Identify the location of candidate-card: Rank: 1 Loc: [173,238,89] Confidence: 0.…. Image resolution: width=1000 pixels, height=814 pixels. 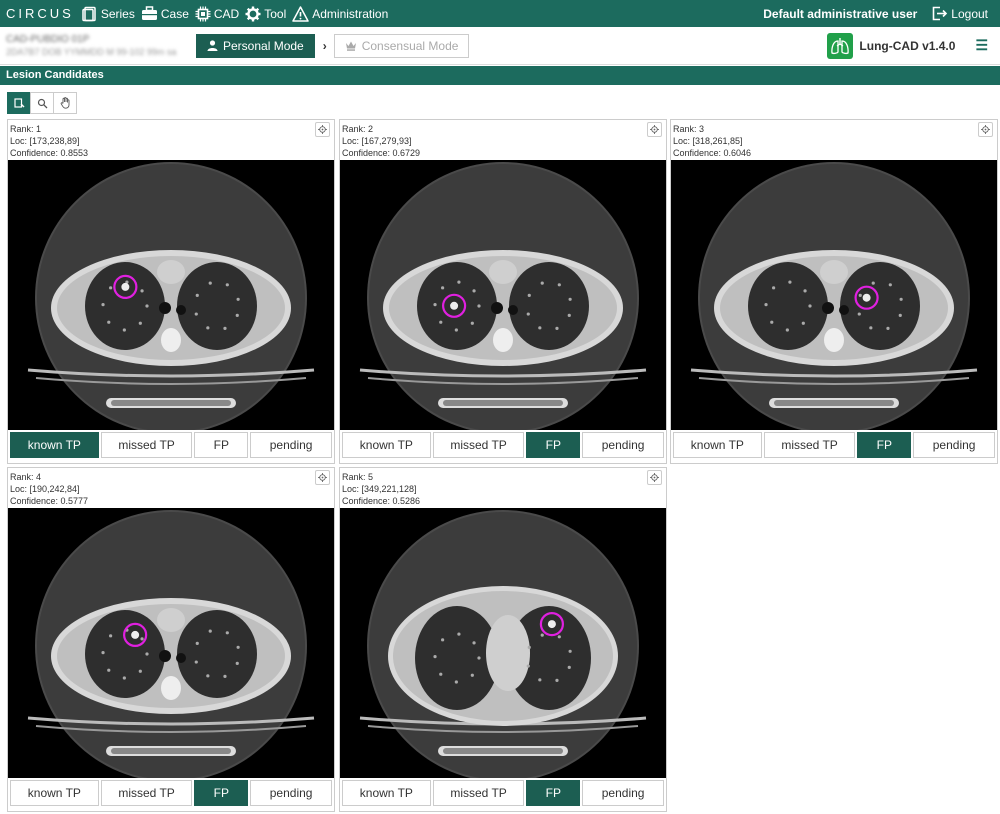
(171, 291).